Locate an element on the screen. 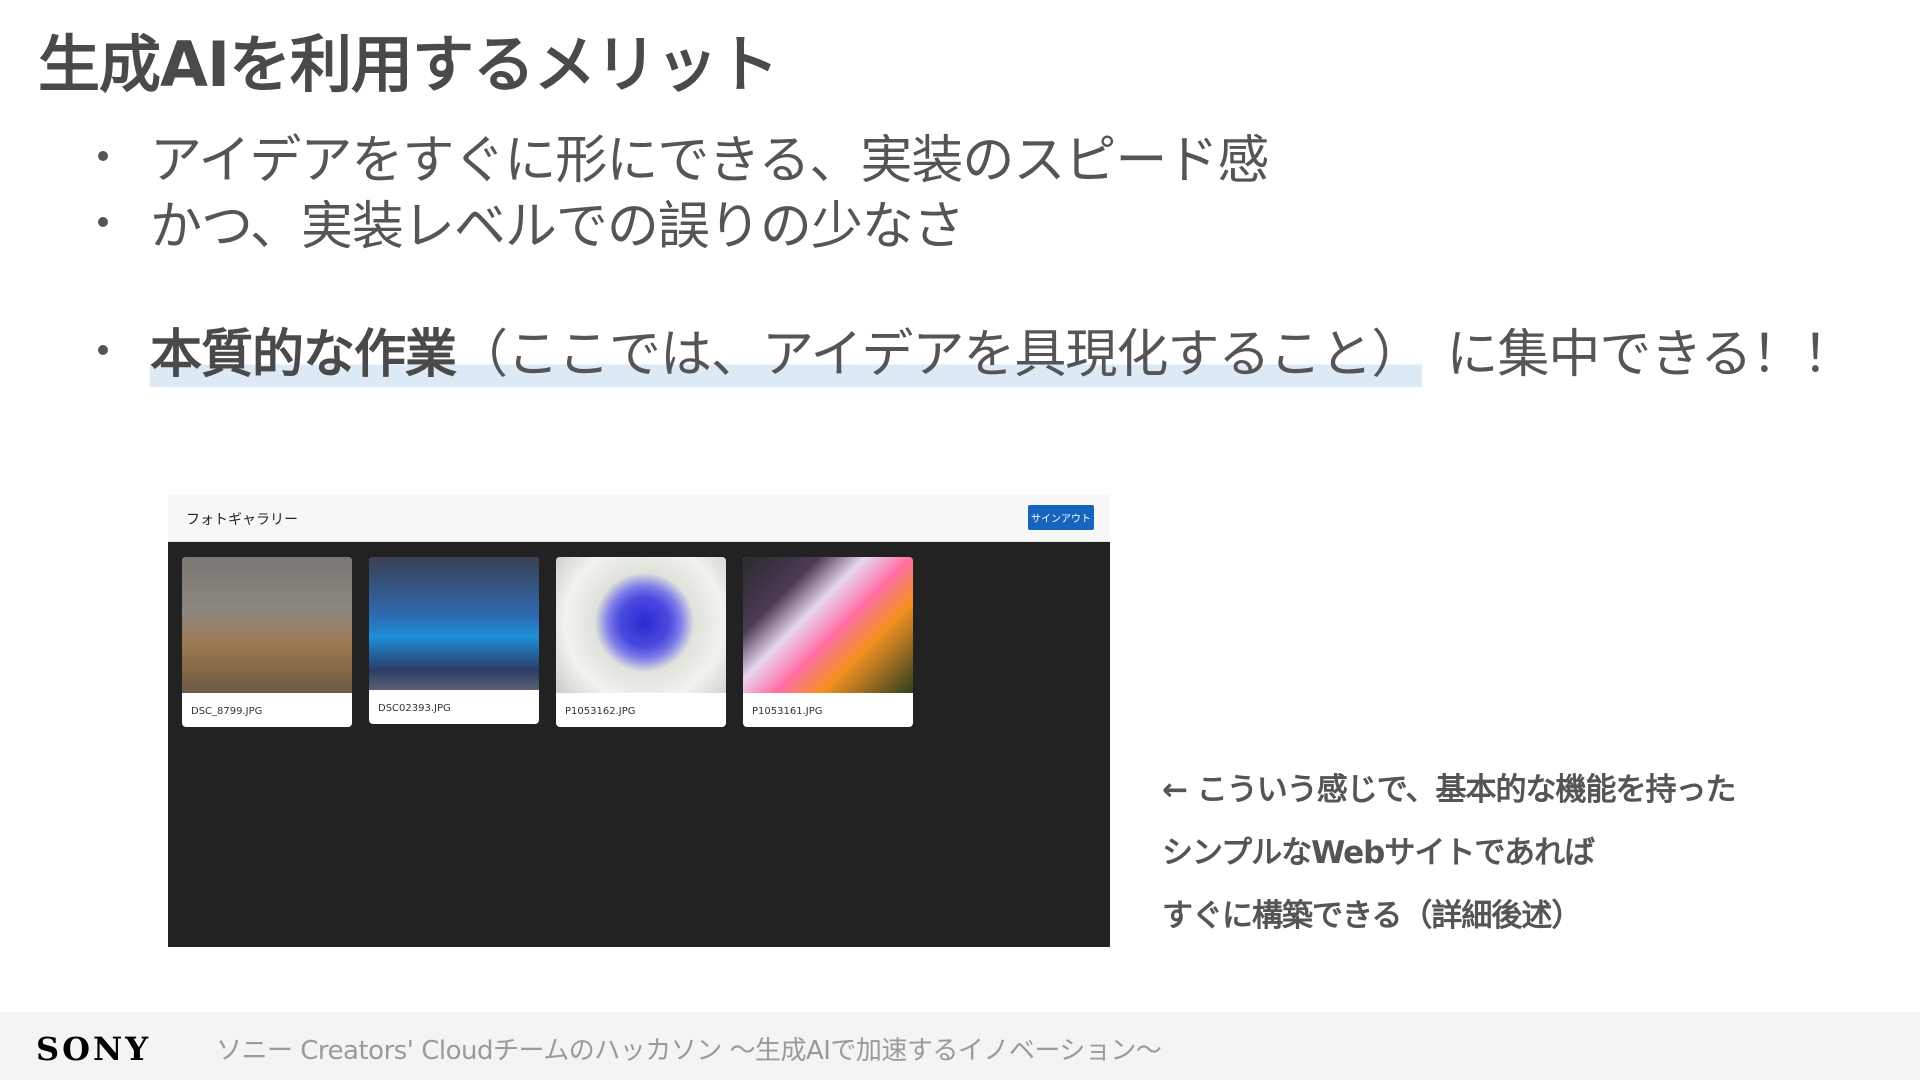 This screenshot has height=1080, width=1920. bullet-item: かつ、実装レベルでの誤りの少なさ is located at coordinates (531, 221).